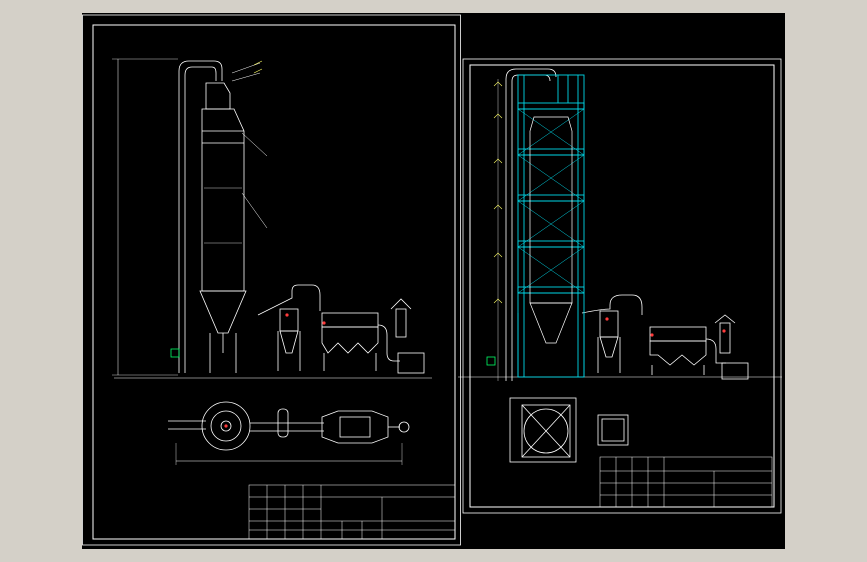 This screenshot has width=867, height=562. I want to click on cyclone-1-body, so click(289, 320).